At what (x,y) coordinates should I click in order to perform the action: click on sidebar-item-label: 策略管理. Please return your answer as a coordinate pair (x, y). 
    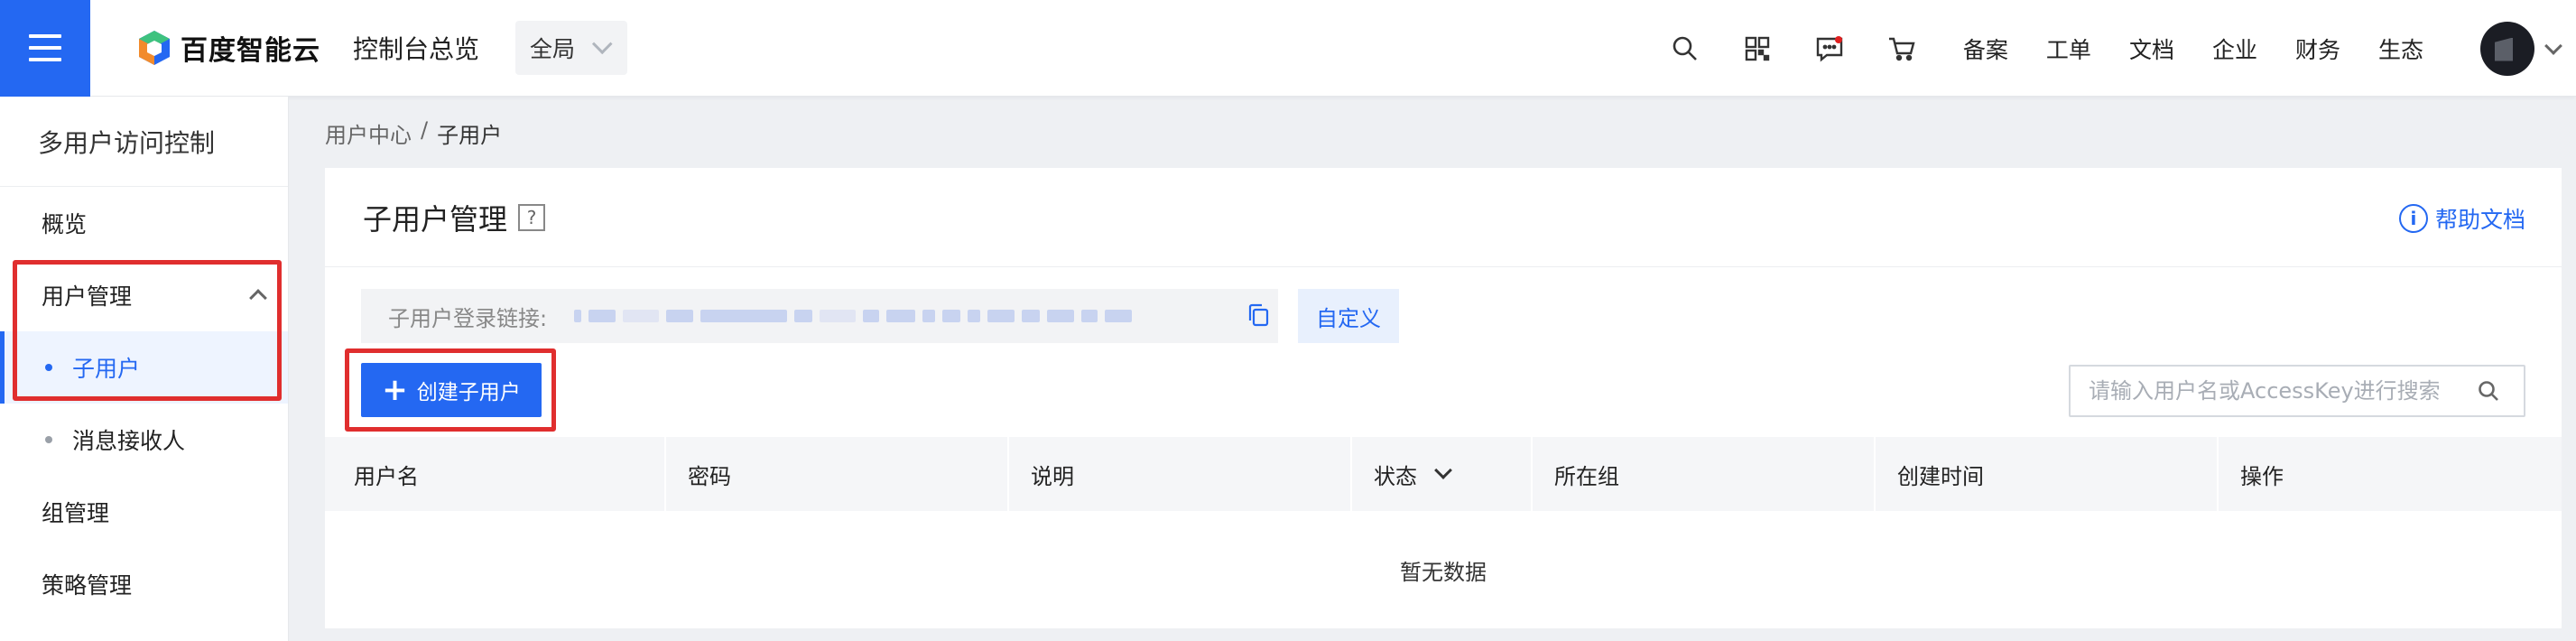
    Looking at the image, I should click on (87, 586).